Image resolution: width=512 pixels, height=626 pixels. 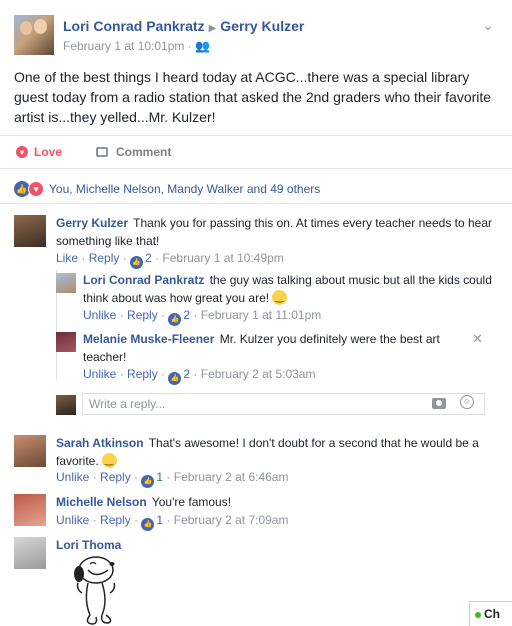 I want to click on close-icon: ✕, so click(x=477, y=339).